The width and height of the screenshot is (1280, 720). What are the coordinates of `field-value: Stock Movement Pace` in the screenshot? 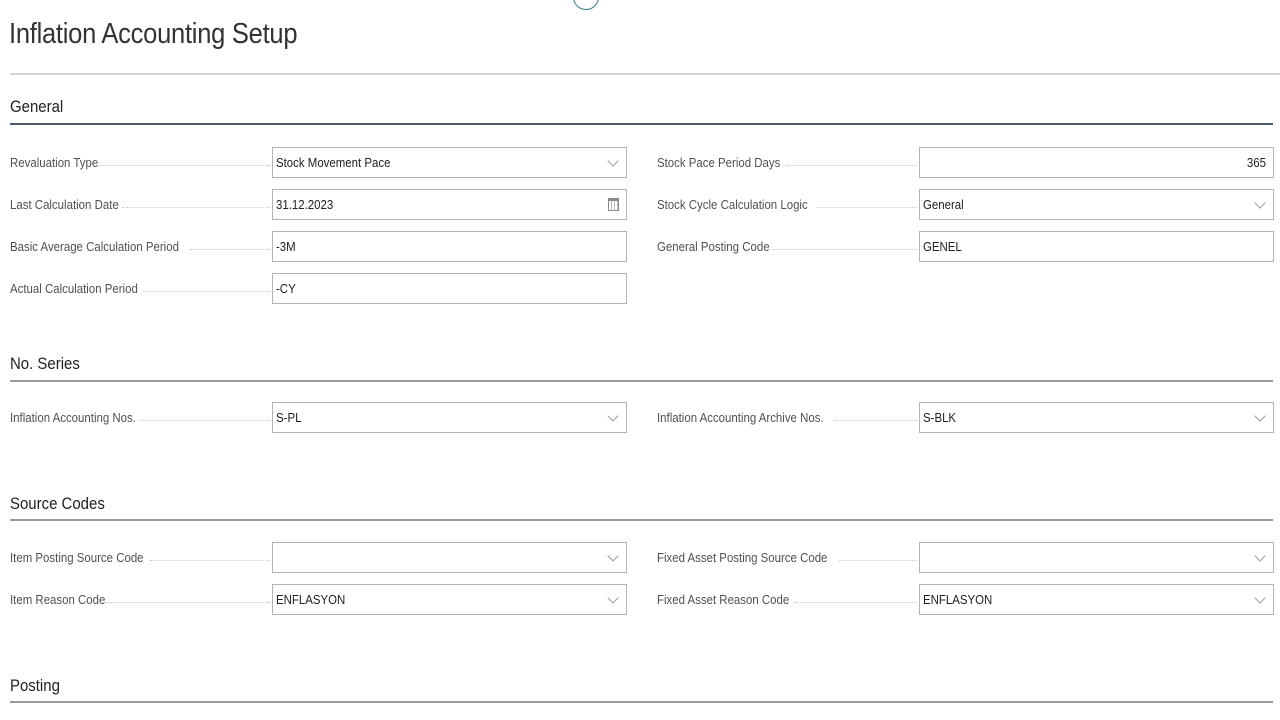 It's located at (333, 162).